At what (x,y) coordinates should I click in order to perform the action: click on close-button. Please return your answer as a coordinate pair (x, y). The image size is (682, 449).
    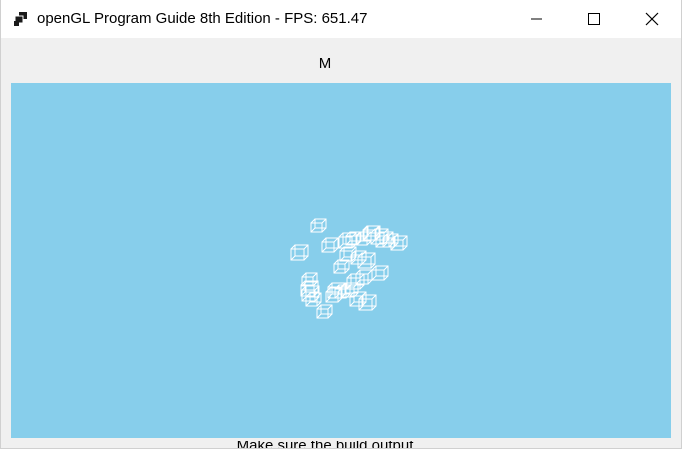
    Looking at the image, I should click on (652, 19).